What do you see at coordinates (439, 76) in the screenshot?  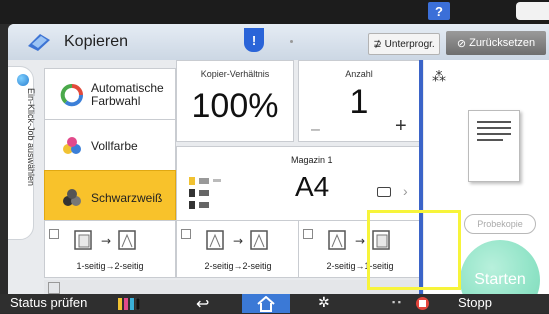 I see `preview-menu-icon: ⁂` at bounding box center [439, 76].